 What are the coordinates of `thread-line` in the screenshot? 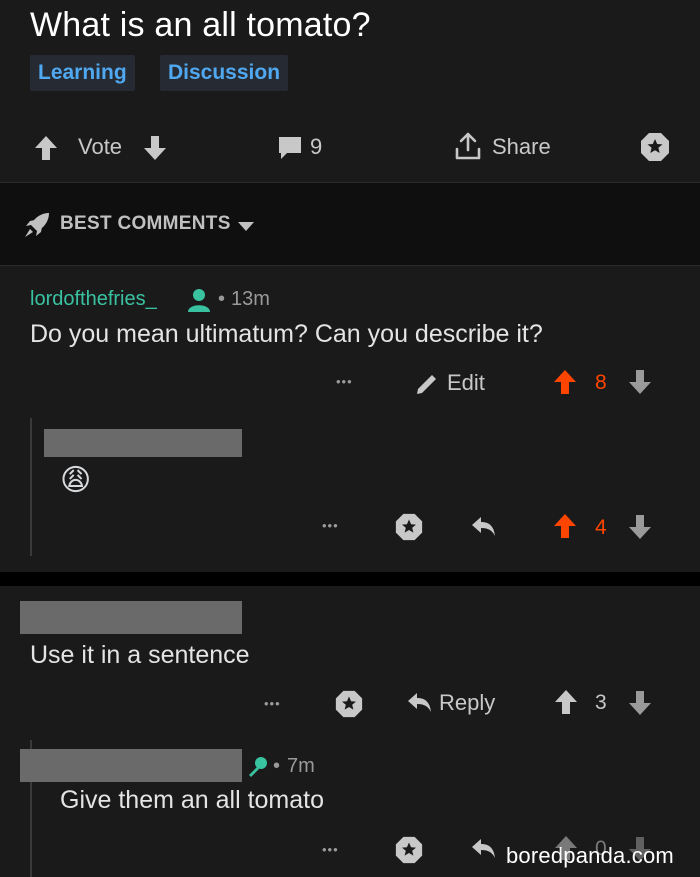 It's located at (31, 487).